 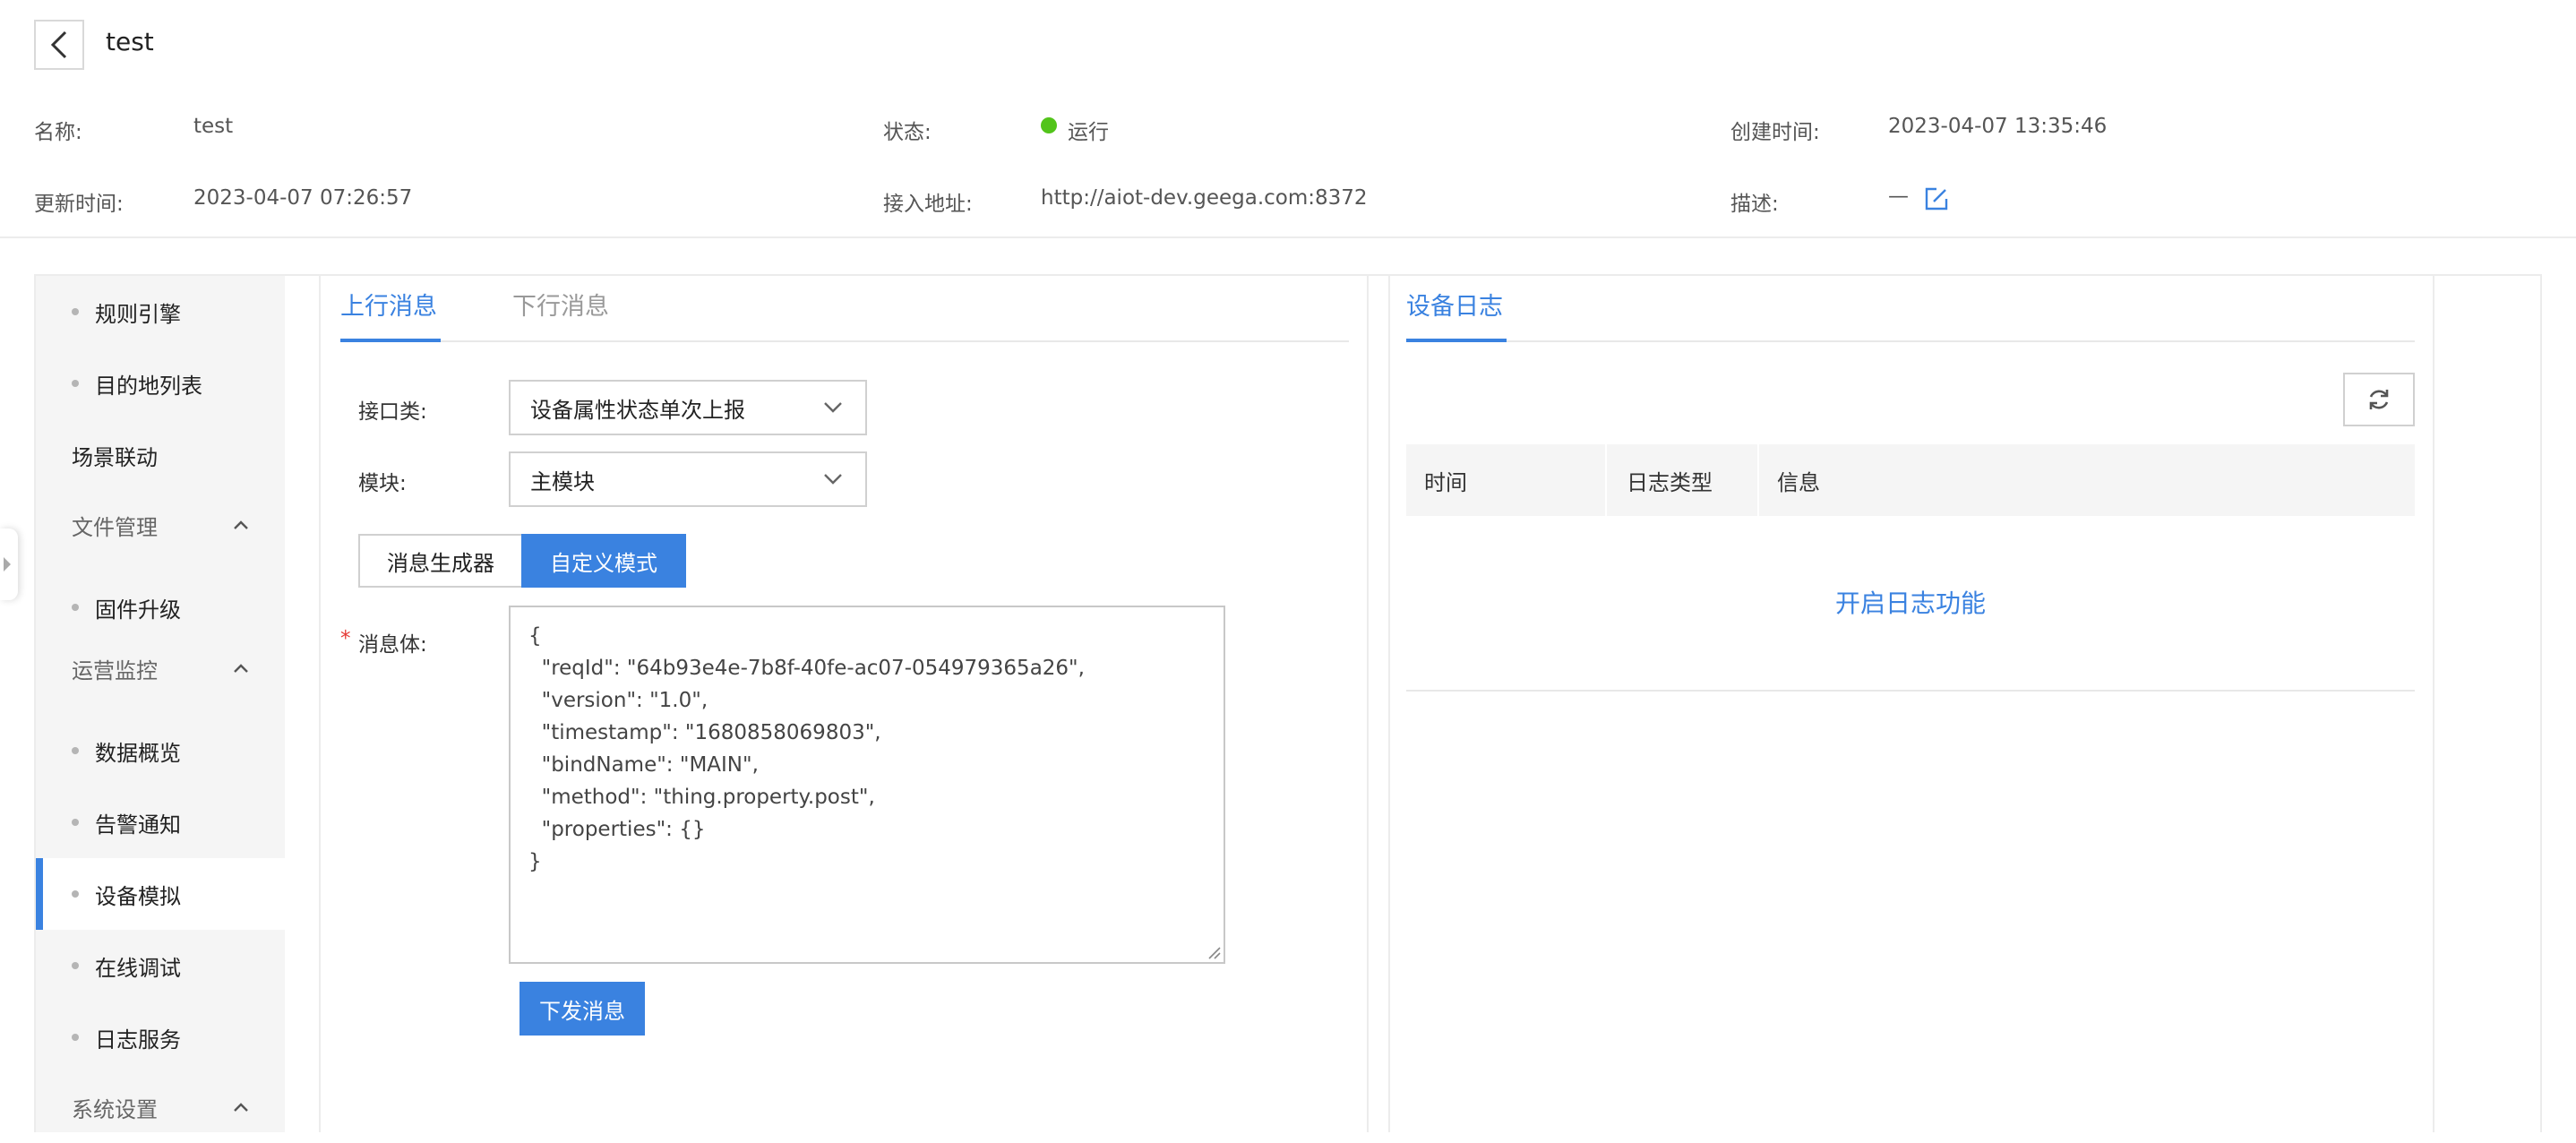 I want to click on mode-custom-button: 自定义模式, so click(x=603, y=561).